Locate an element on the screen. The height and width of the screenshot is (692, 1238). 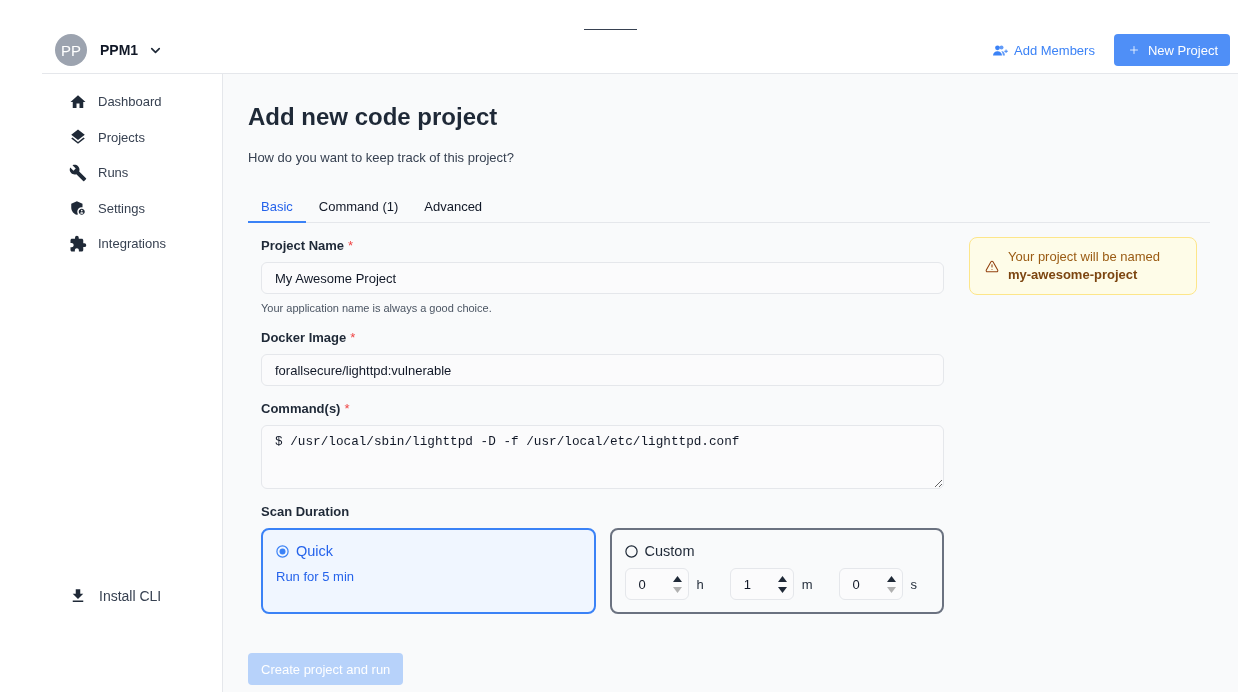
command-textarea: $ /usr/local/sbin/lighttpd -D -f /usr/local/etc/lighttpd.conf is located at coordinates (602, 457).